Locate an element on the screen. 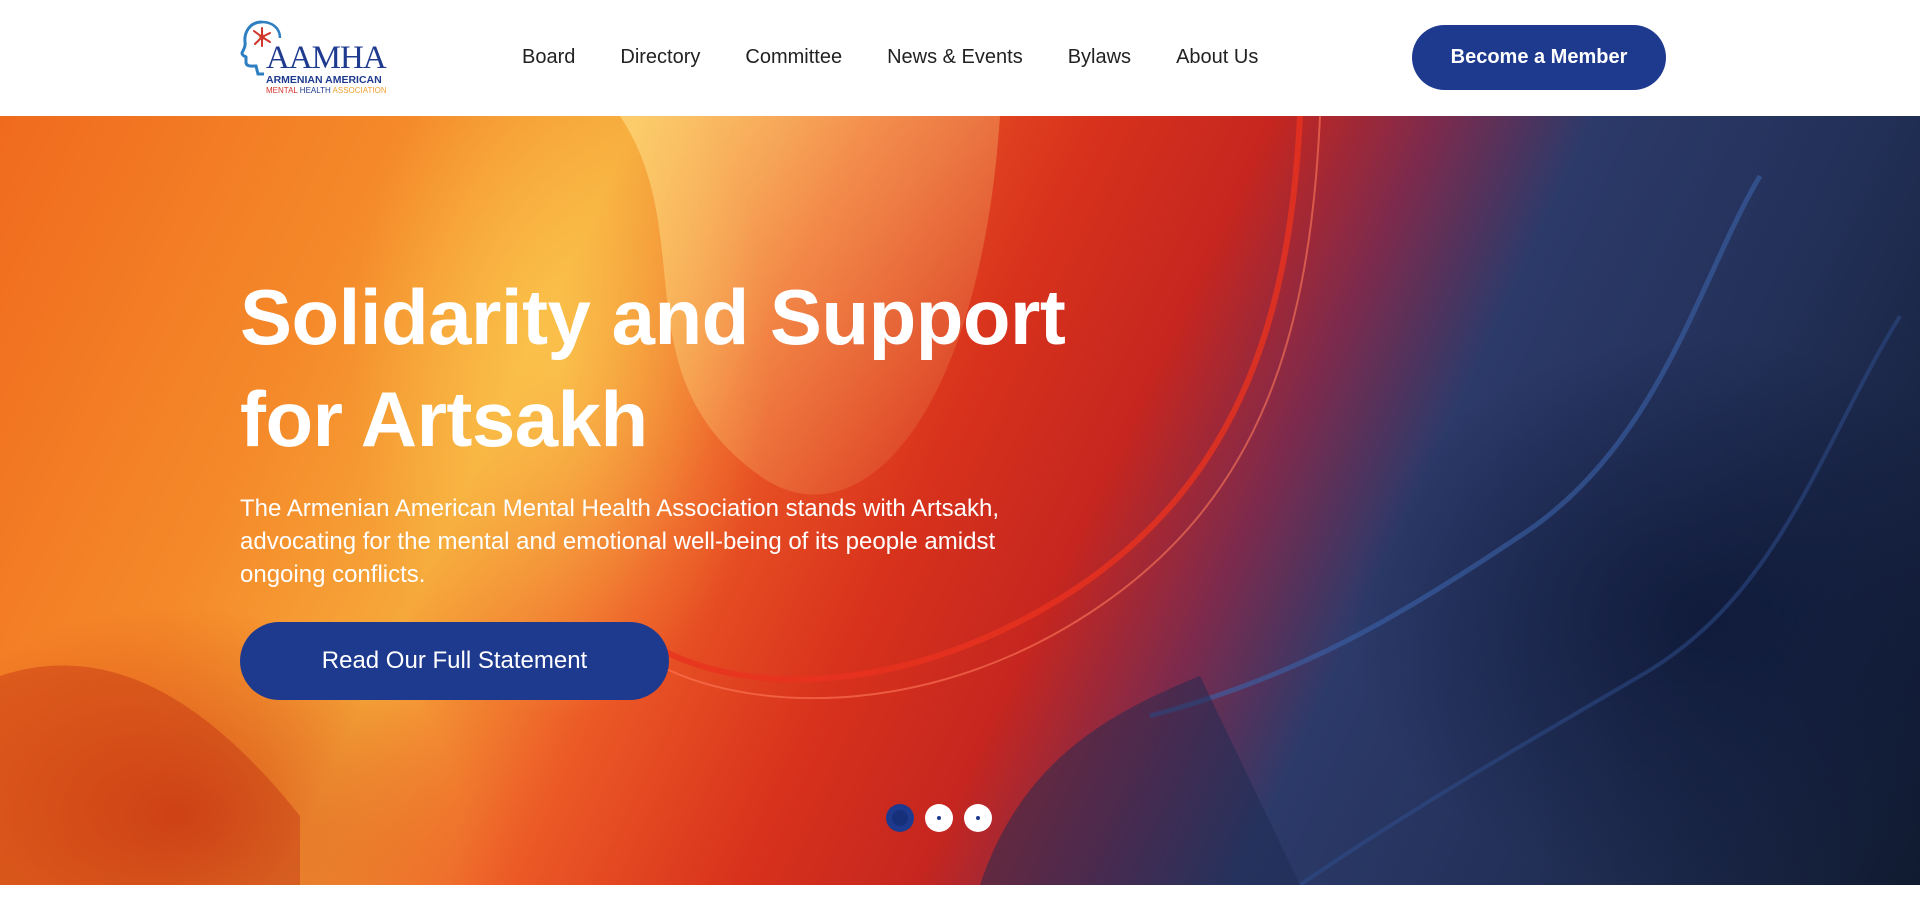 This screenshot has height=913, width=1920. nav-board: Board is located at coordinates (548, 57).